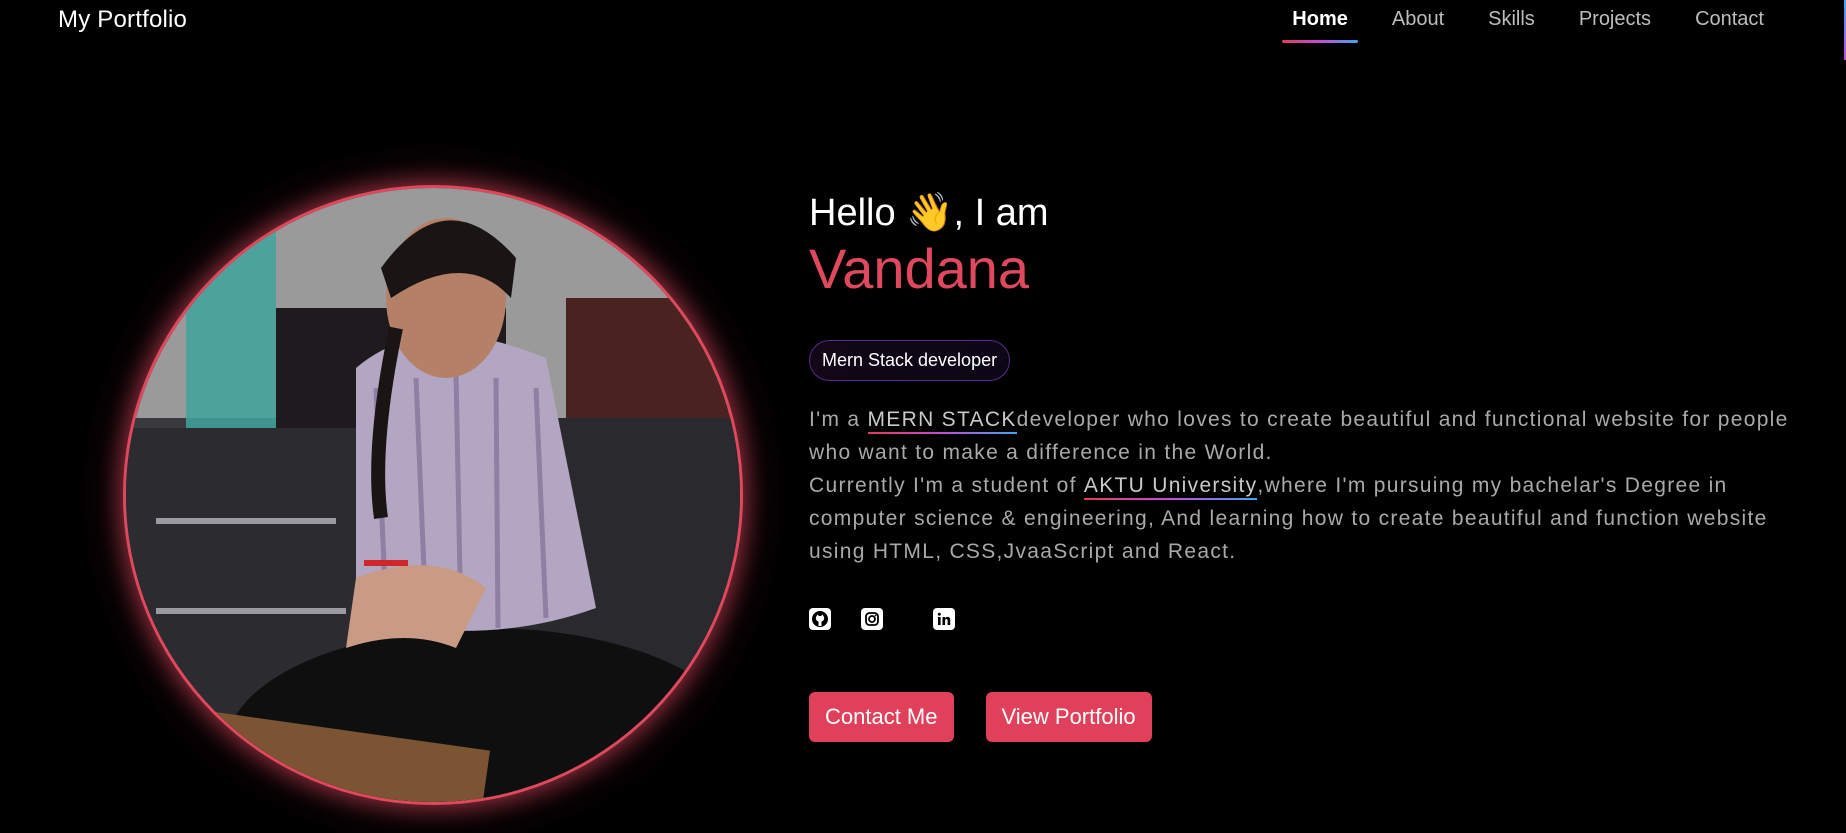 The image size is (1846, 833). I want to click on cta-buttons: Contact Me View Portfolio, so click(1314, 717).